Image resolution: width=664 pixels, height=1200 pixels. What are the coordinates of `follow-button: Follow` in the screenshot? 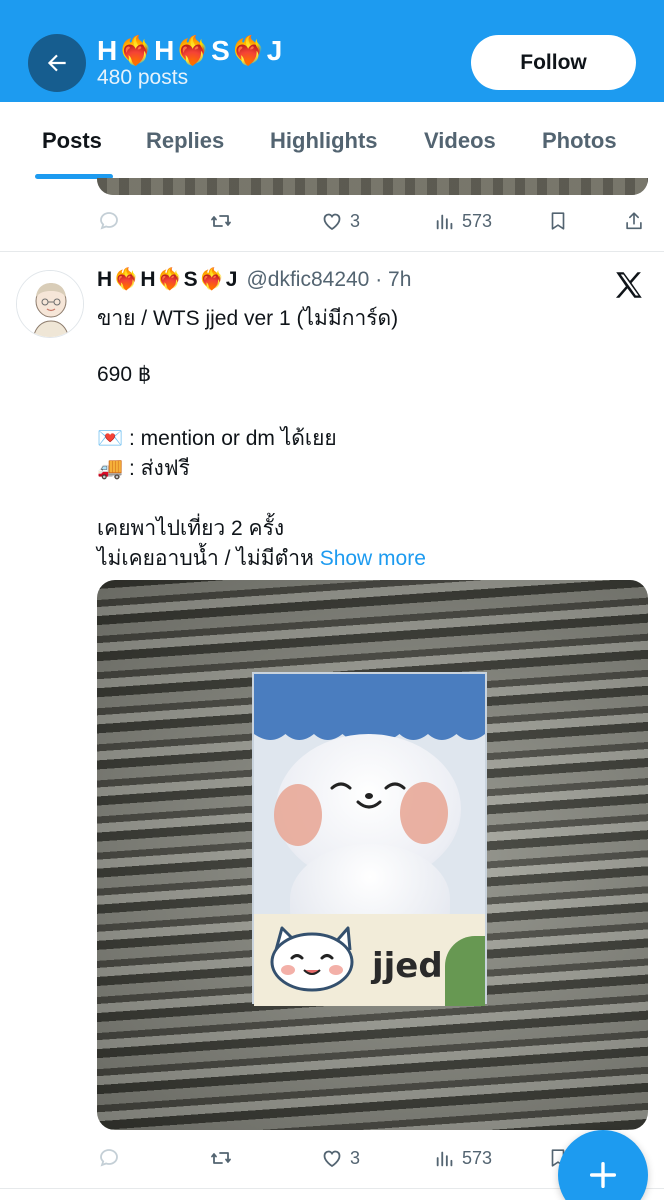 It's located at (553, 62).